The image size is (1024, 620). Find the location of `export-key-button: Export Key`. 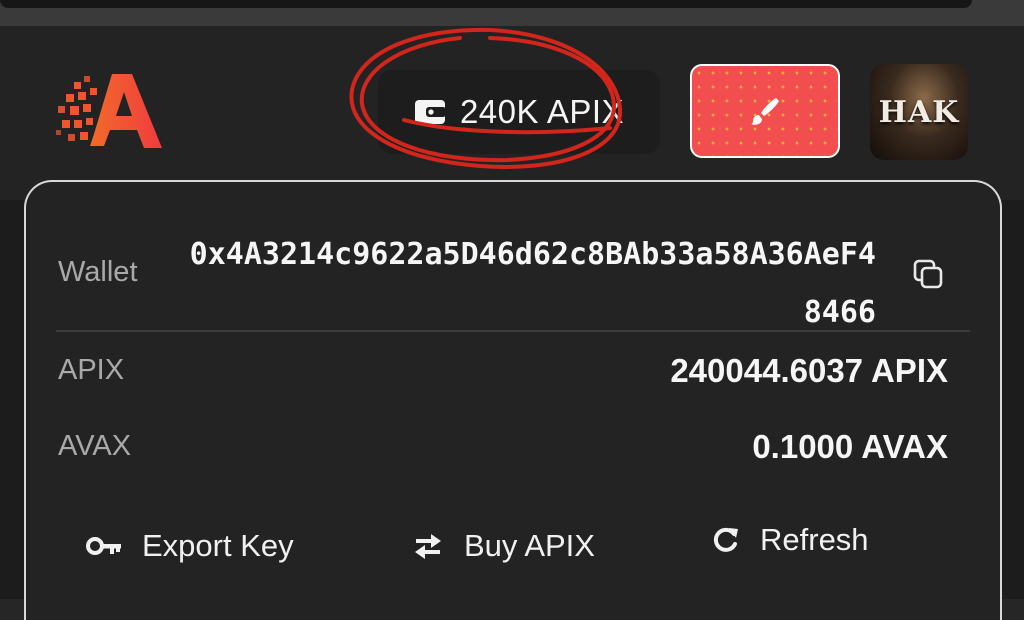

export-key-button: Export Key is located at coordinates (190, 546).